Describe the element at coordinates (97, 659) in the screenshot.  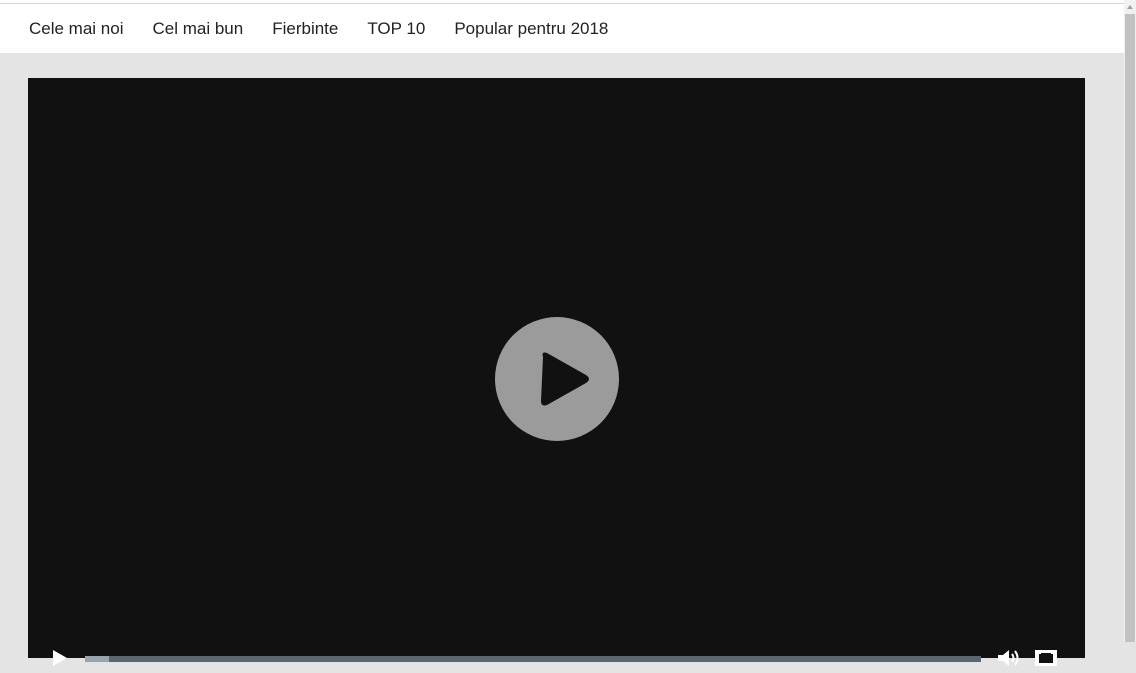
I see `progress-fill` at that location.